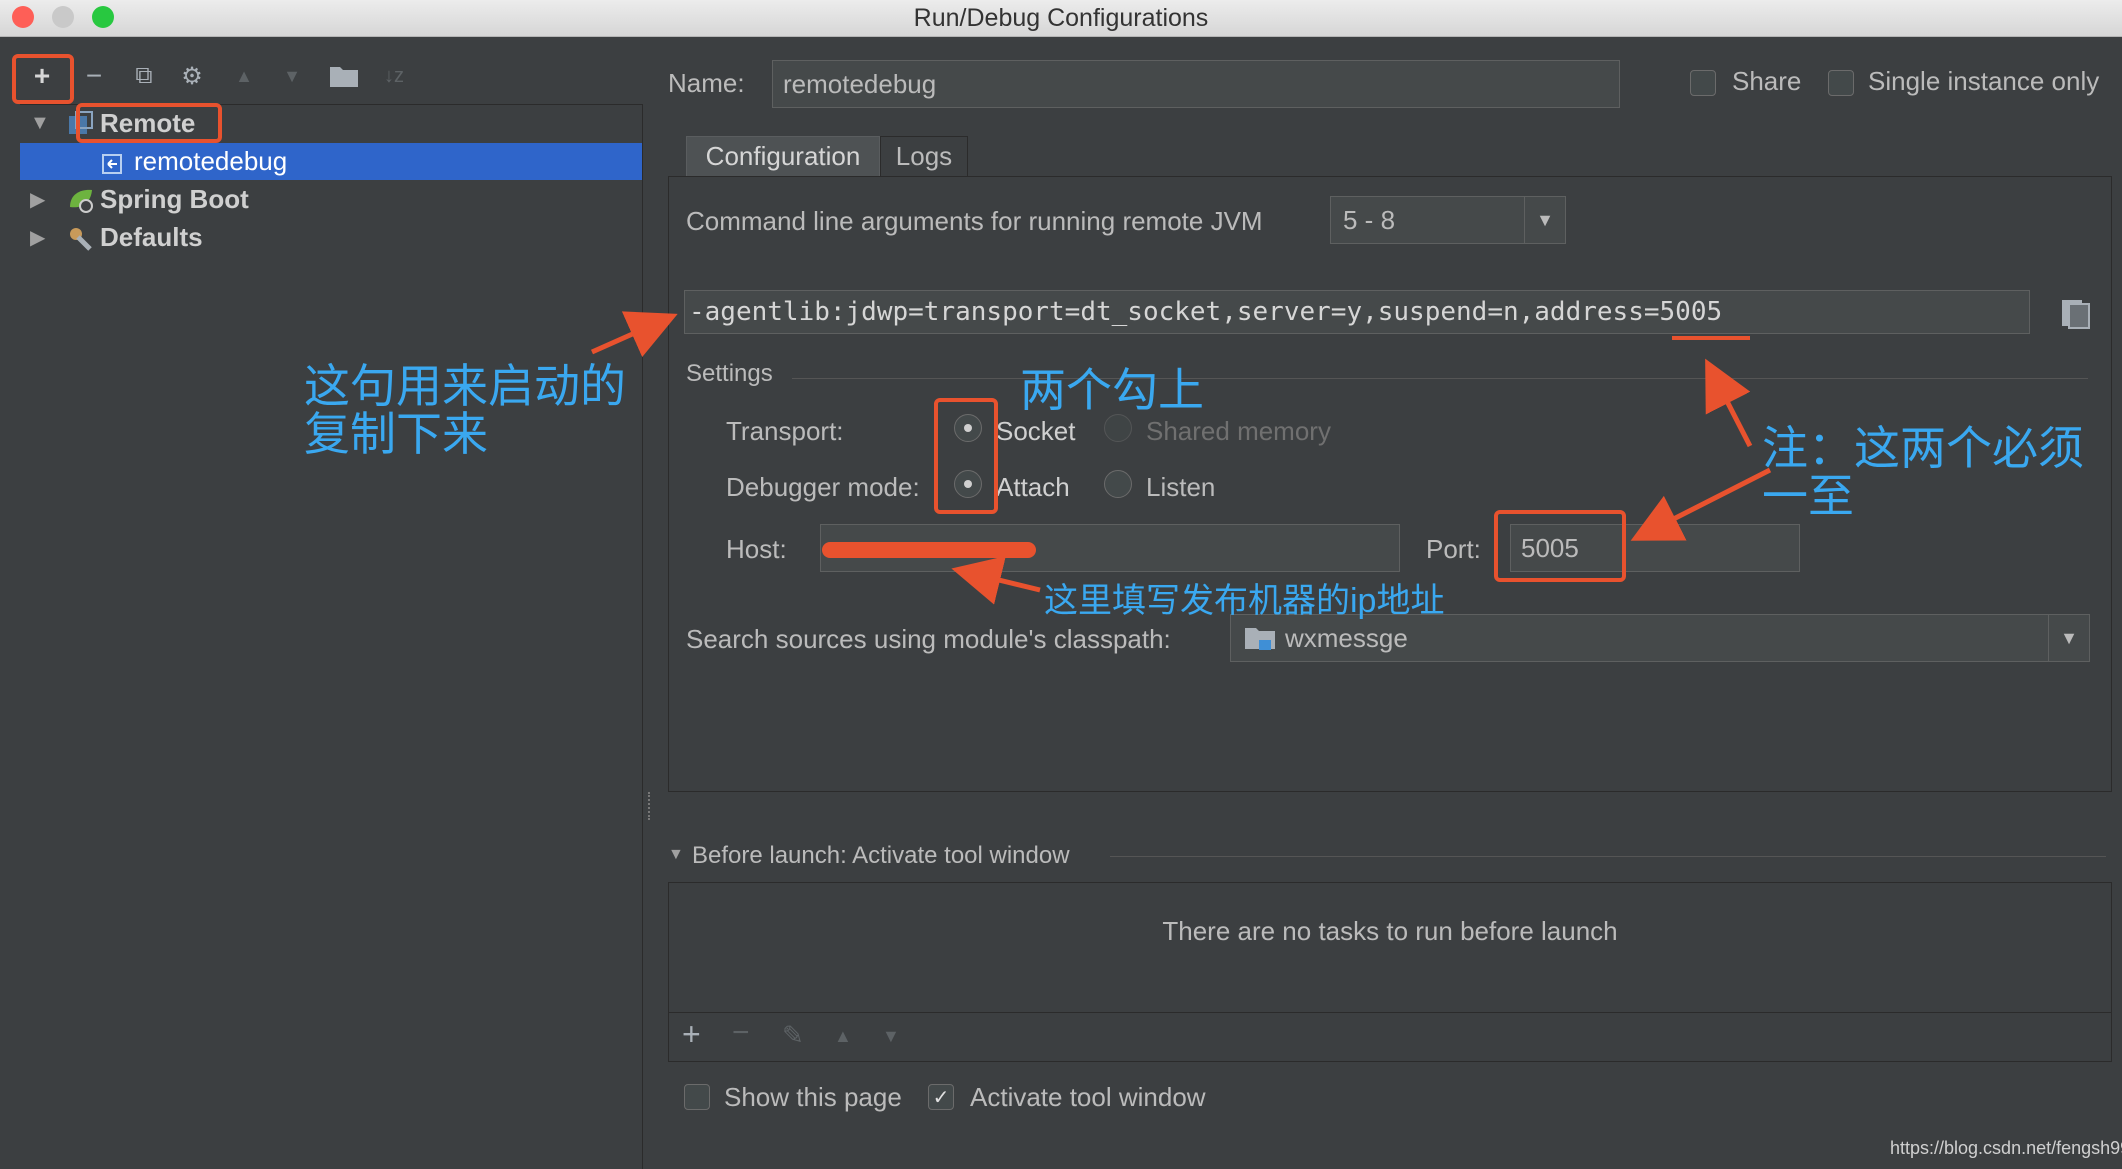 The width and height of the screenshot is (2122, 1169). What do you see at coordinates (1923, 448) in the screenshot?
I see `annotation-must-match-line1: 注：这两个必须` at bounding box center [1923, 448].